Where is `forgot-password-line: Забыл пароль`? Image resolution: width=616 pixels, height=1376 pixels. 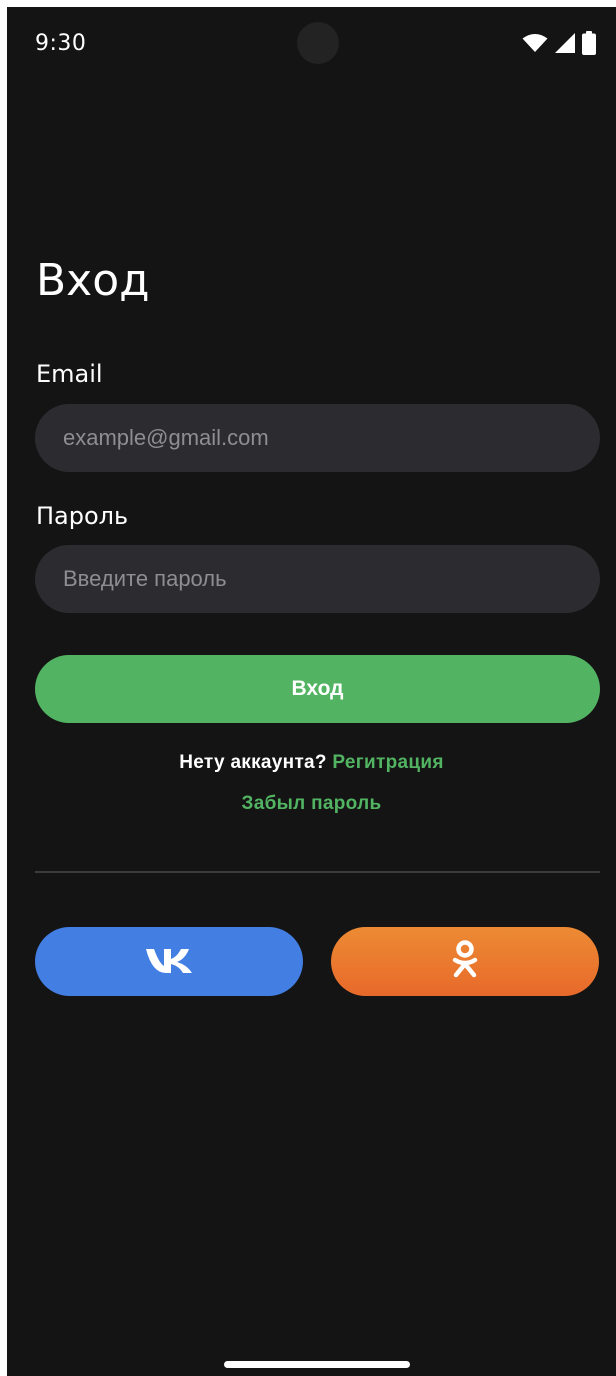 forgot-password-line: Забыл пароль is located at coordinates (311, 804).